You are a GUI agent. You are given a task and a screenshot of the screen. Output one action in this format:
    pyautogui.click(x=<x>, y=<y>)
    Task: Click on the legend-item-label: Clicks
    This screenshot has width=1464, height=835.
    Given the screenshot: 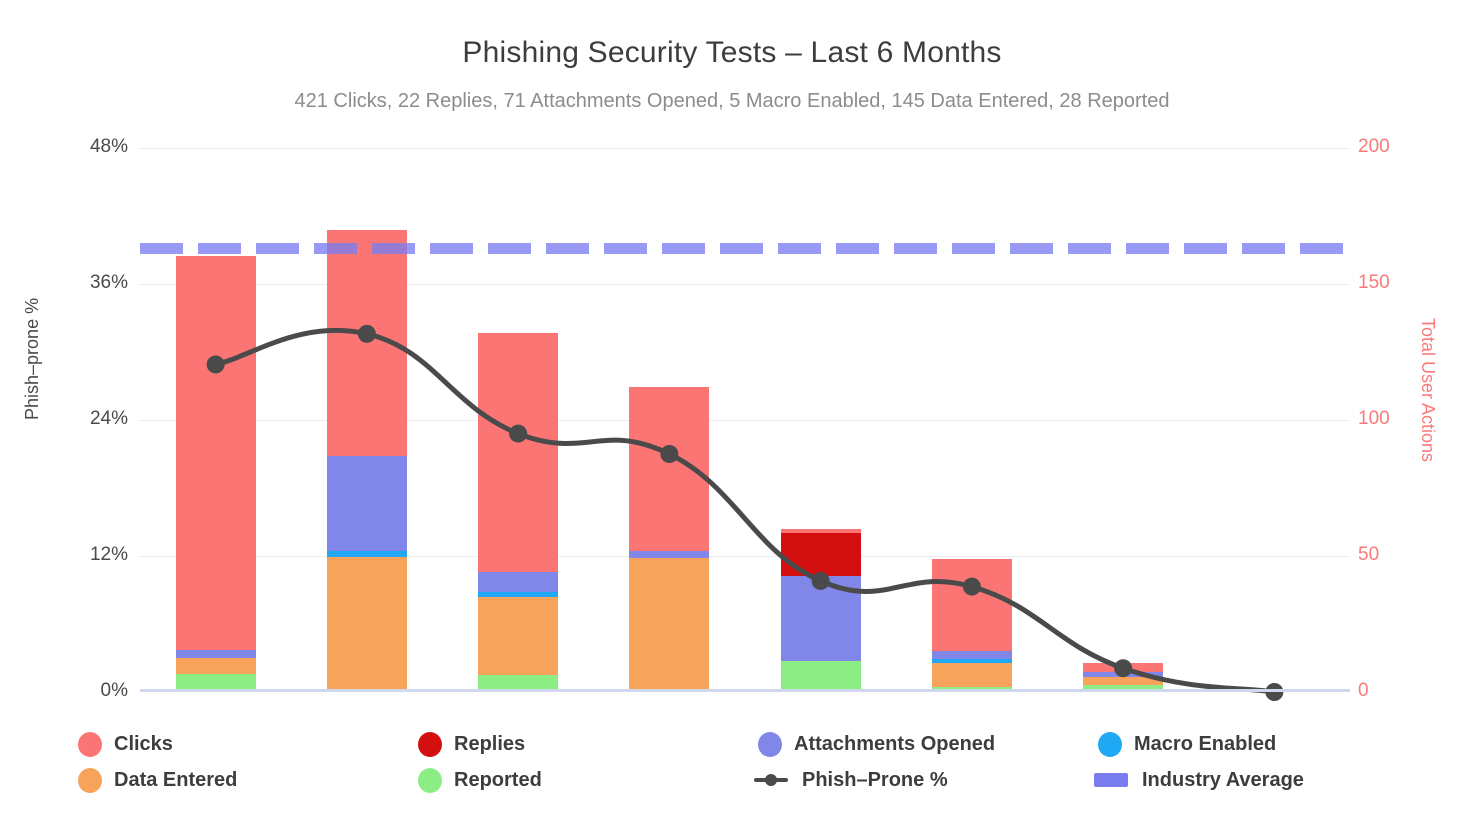 What is the action you would take?
    pyautogui.click(x=143, y=743)
    